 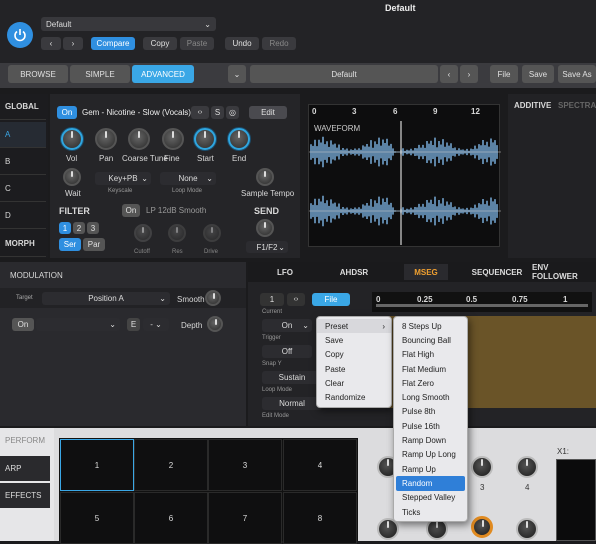 I want to click on preset-dropdown: Default ⌄, so click(x=128, y=24).